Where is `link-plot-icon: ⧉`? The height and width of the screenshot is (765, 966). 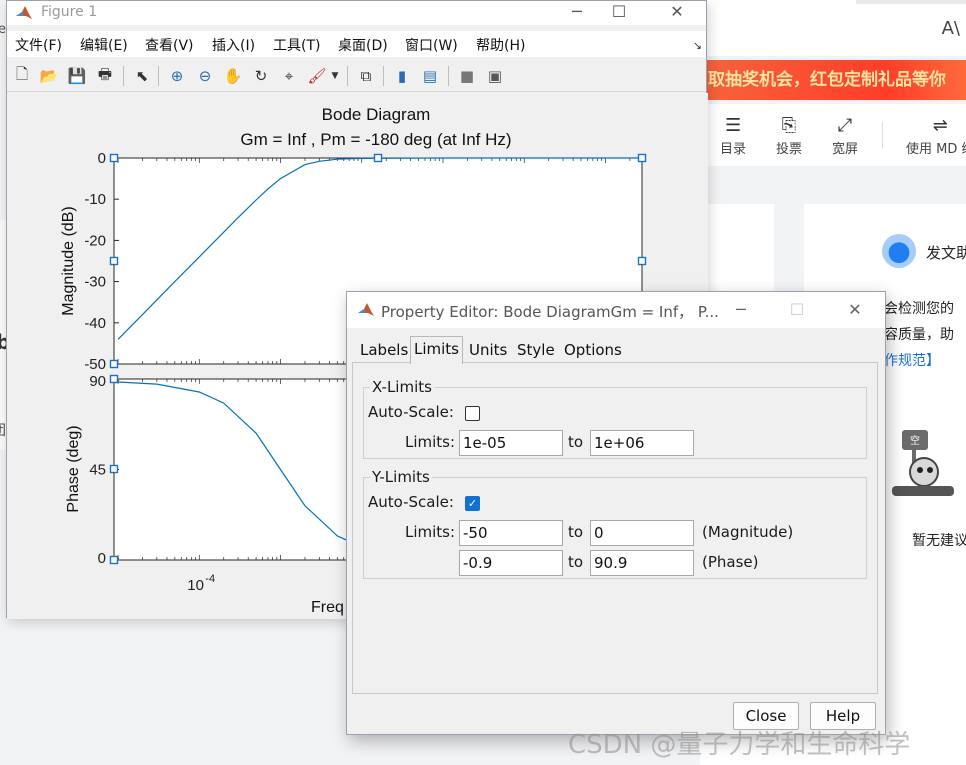 link-plot-icon: ⧉ is located at coordinates (366, 76).